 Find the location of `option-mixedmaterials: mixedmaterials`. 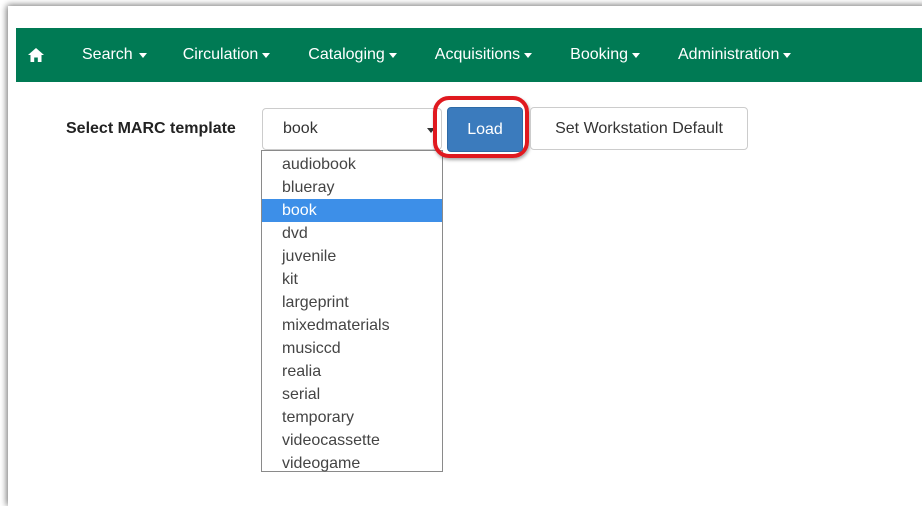

option-mixedmaterials: mixedmaterials is located at coordinates (352, 325).